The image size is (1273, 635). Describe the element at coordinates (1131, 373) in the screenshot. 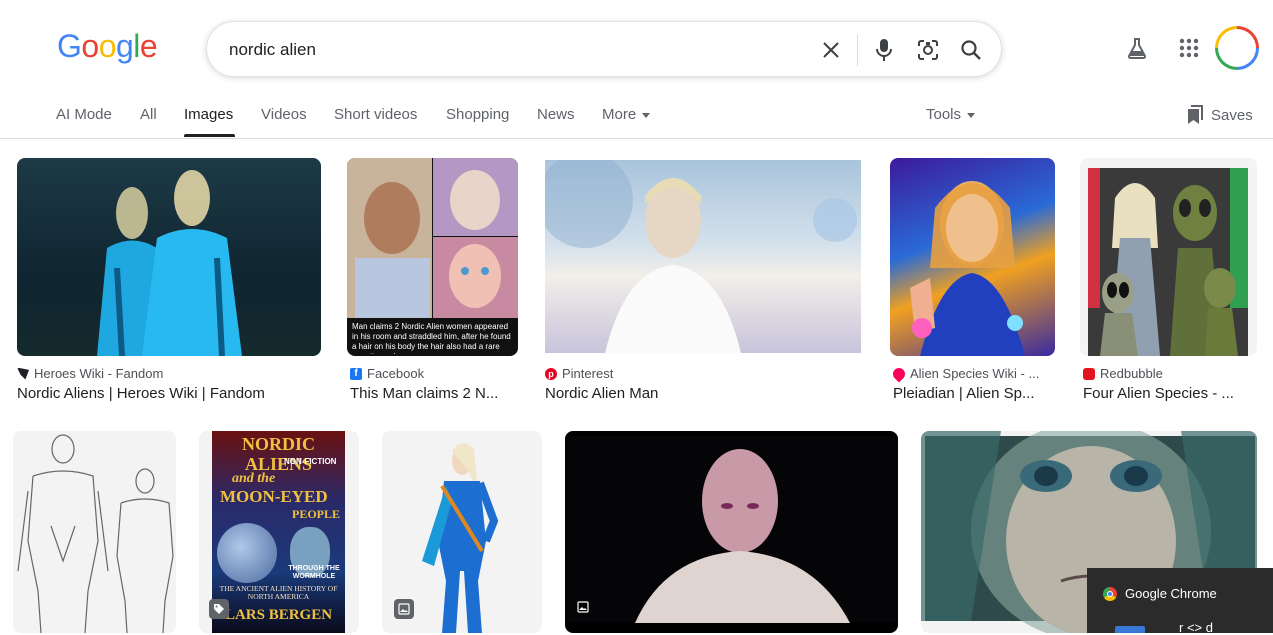

I see `result-source-name: Redbubble` at that location.